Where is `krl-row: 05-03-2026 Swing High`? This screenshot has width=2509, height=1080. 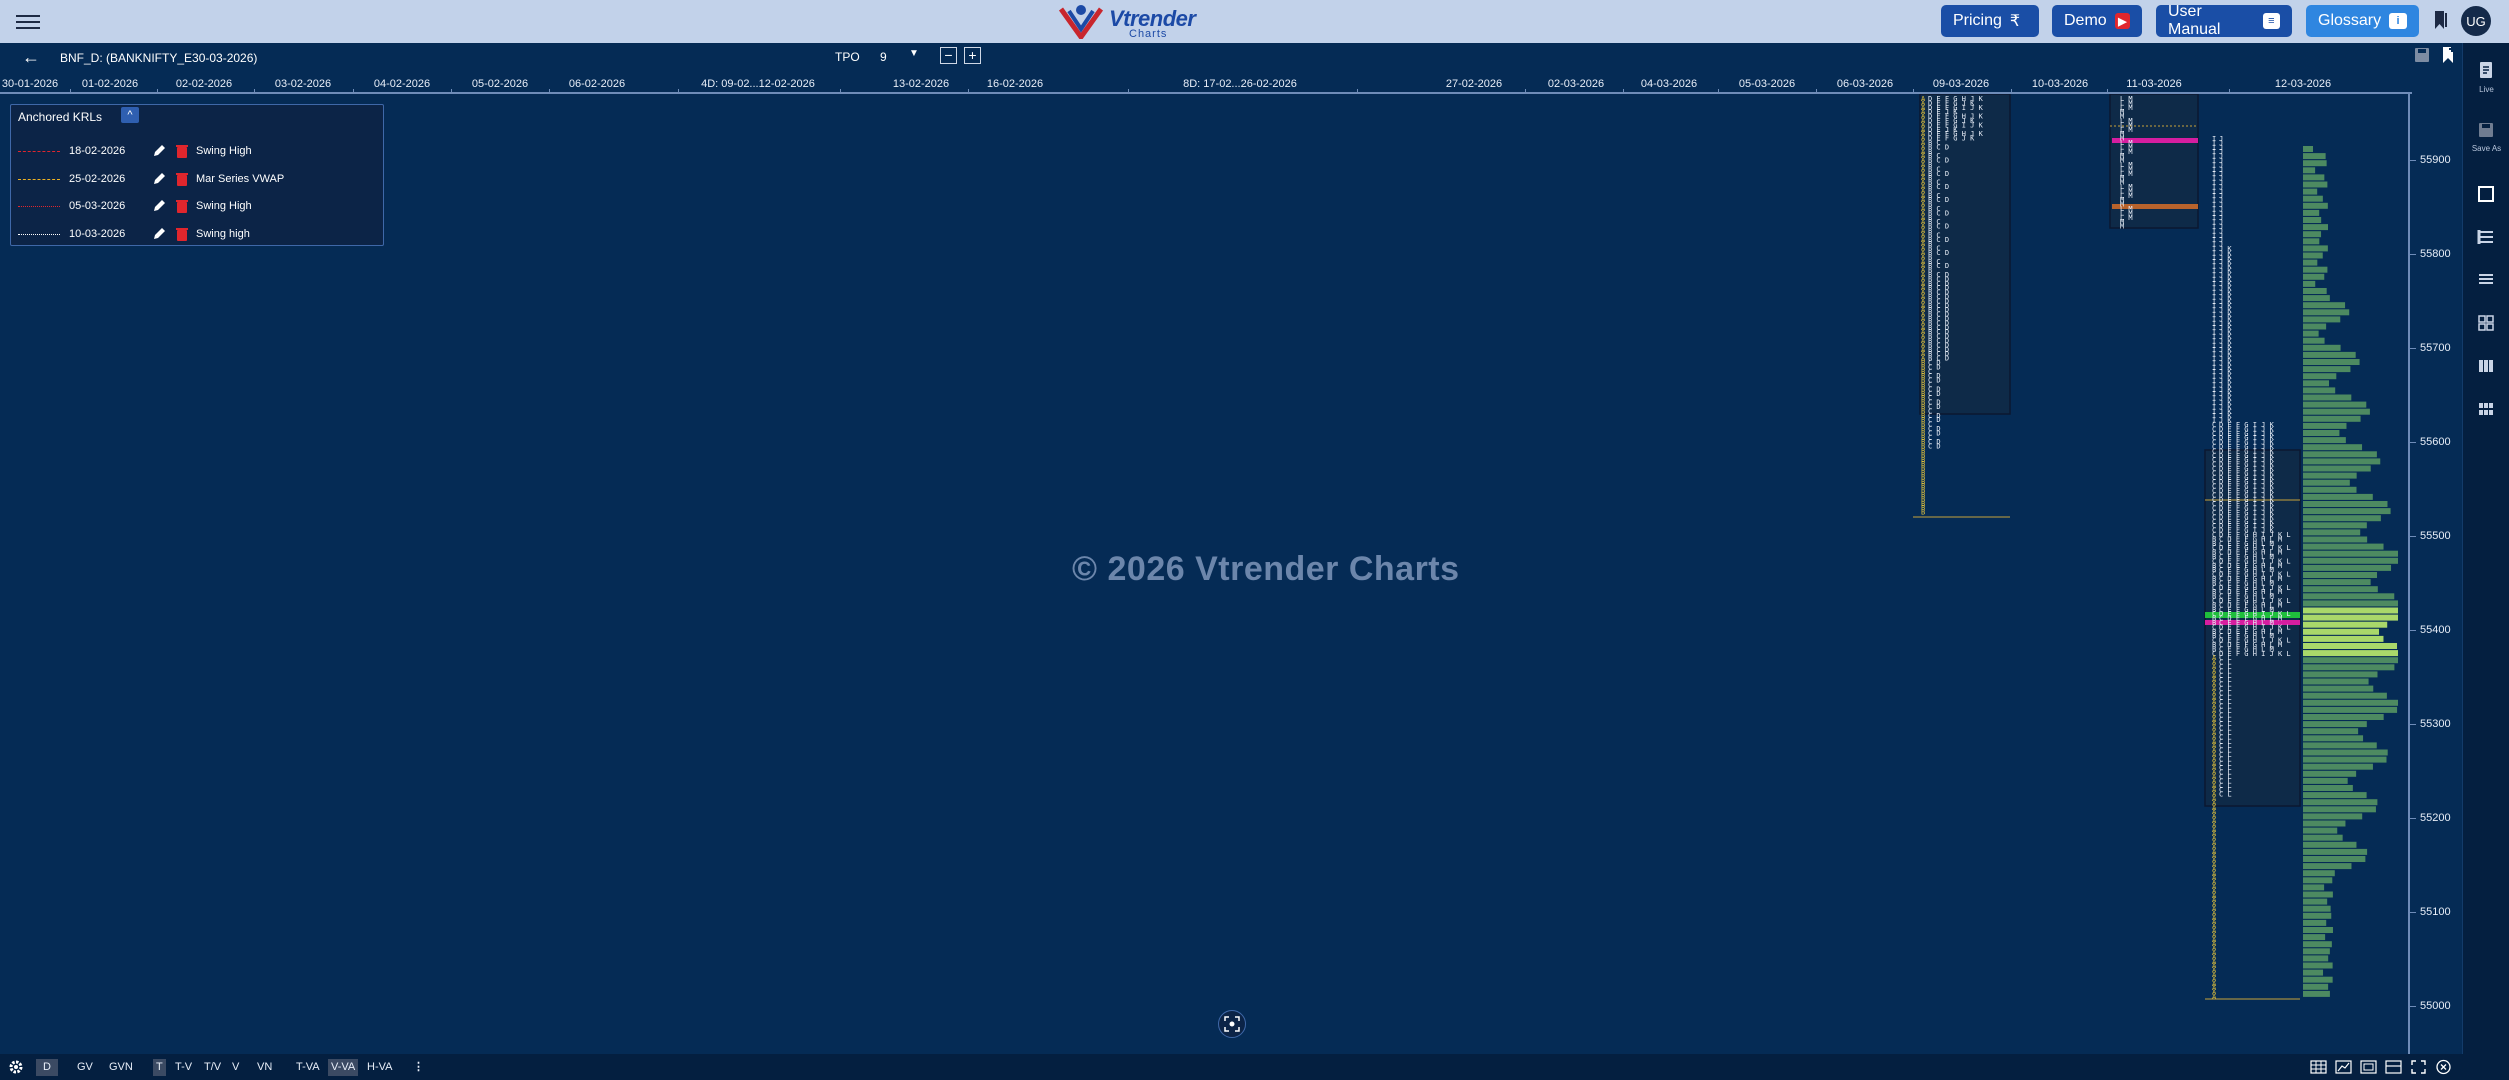
krl-row: 05-03-2026 Swing High is located at coordinates (197, 207).